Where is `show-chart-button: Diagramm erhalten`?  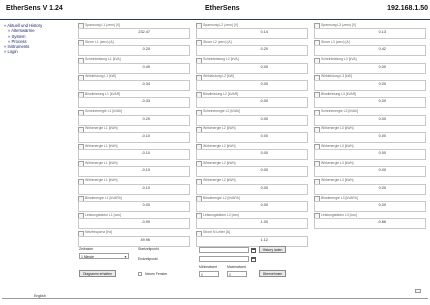 show-chart-button: Diagramm erhalten is located at coordinates (97, 273).